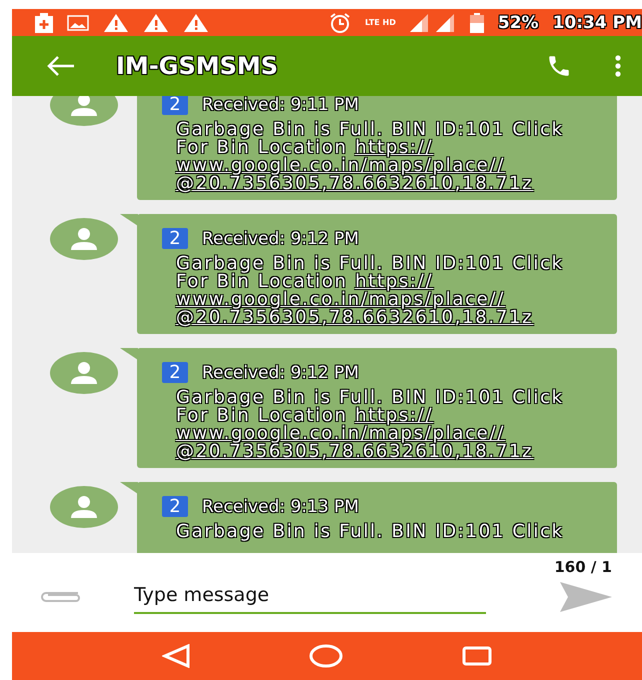 The image size is (642, 680). Describe the element at coordinates (198, 66) in the screenshot. I see `contact-title: IM-GSMSMS` at that location.